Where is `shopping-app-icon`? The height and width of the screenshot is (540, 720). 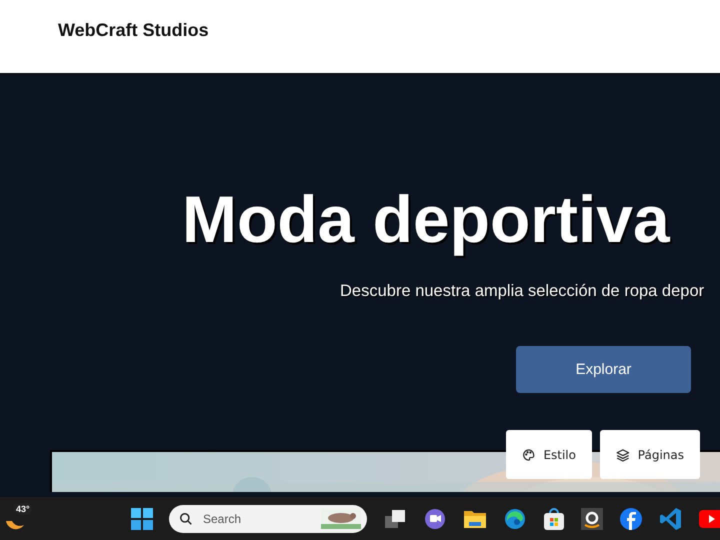
shopping-app-icon is located at coordinates (592, 519).